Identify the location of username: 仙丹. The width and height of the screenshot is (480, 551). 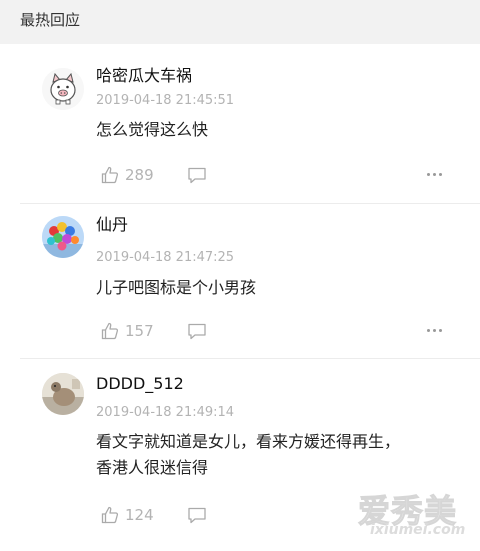
(112, 223).